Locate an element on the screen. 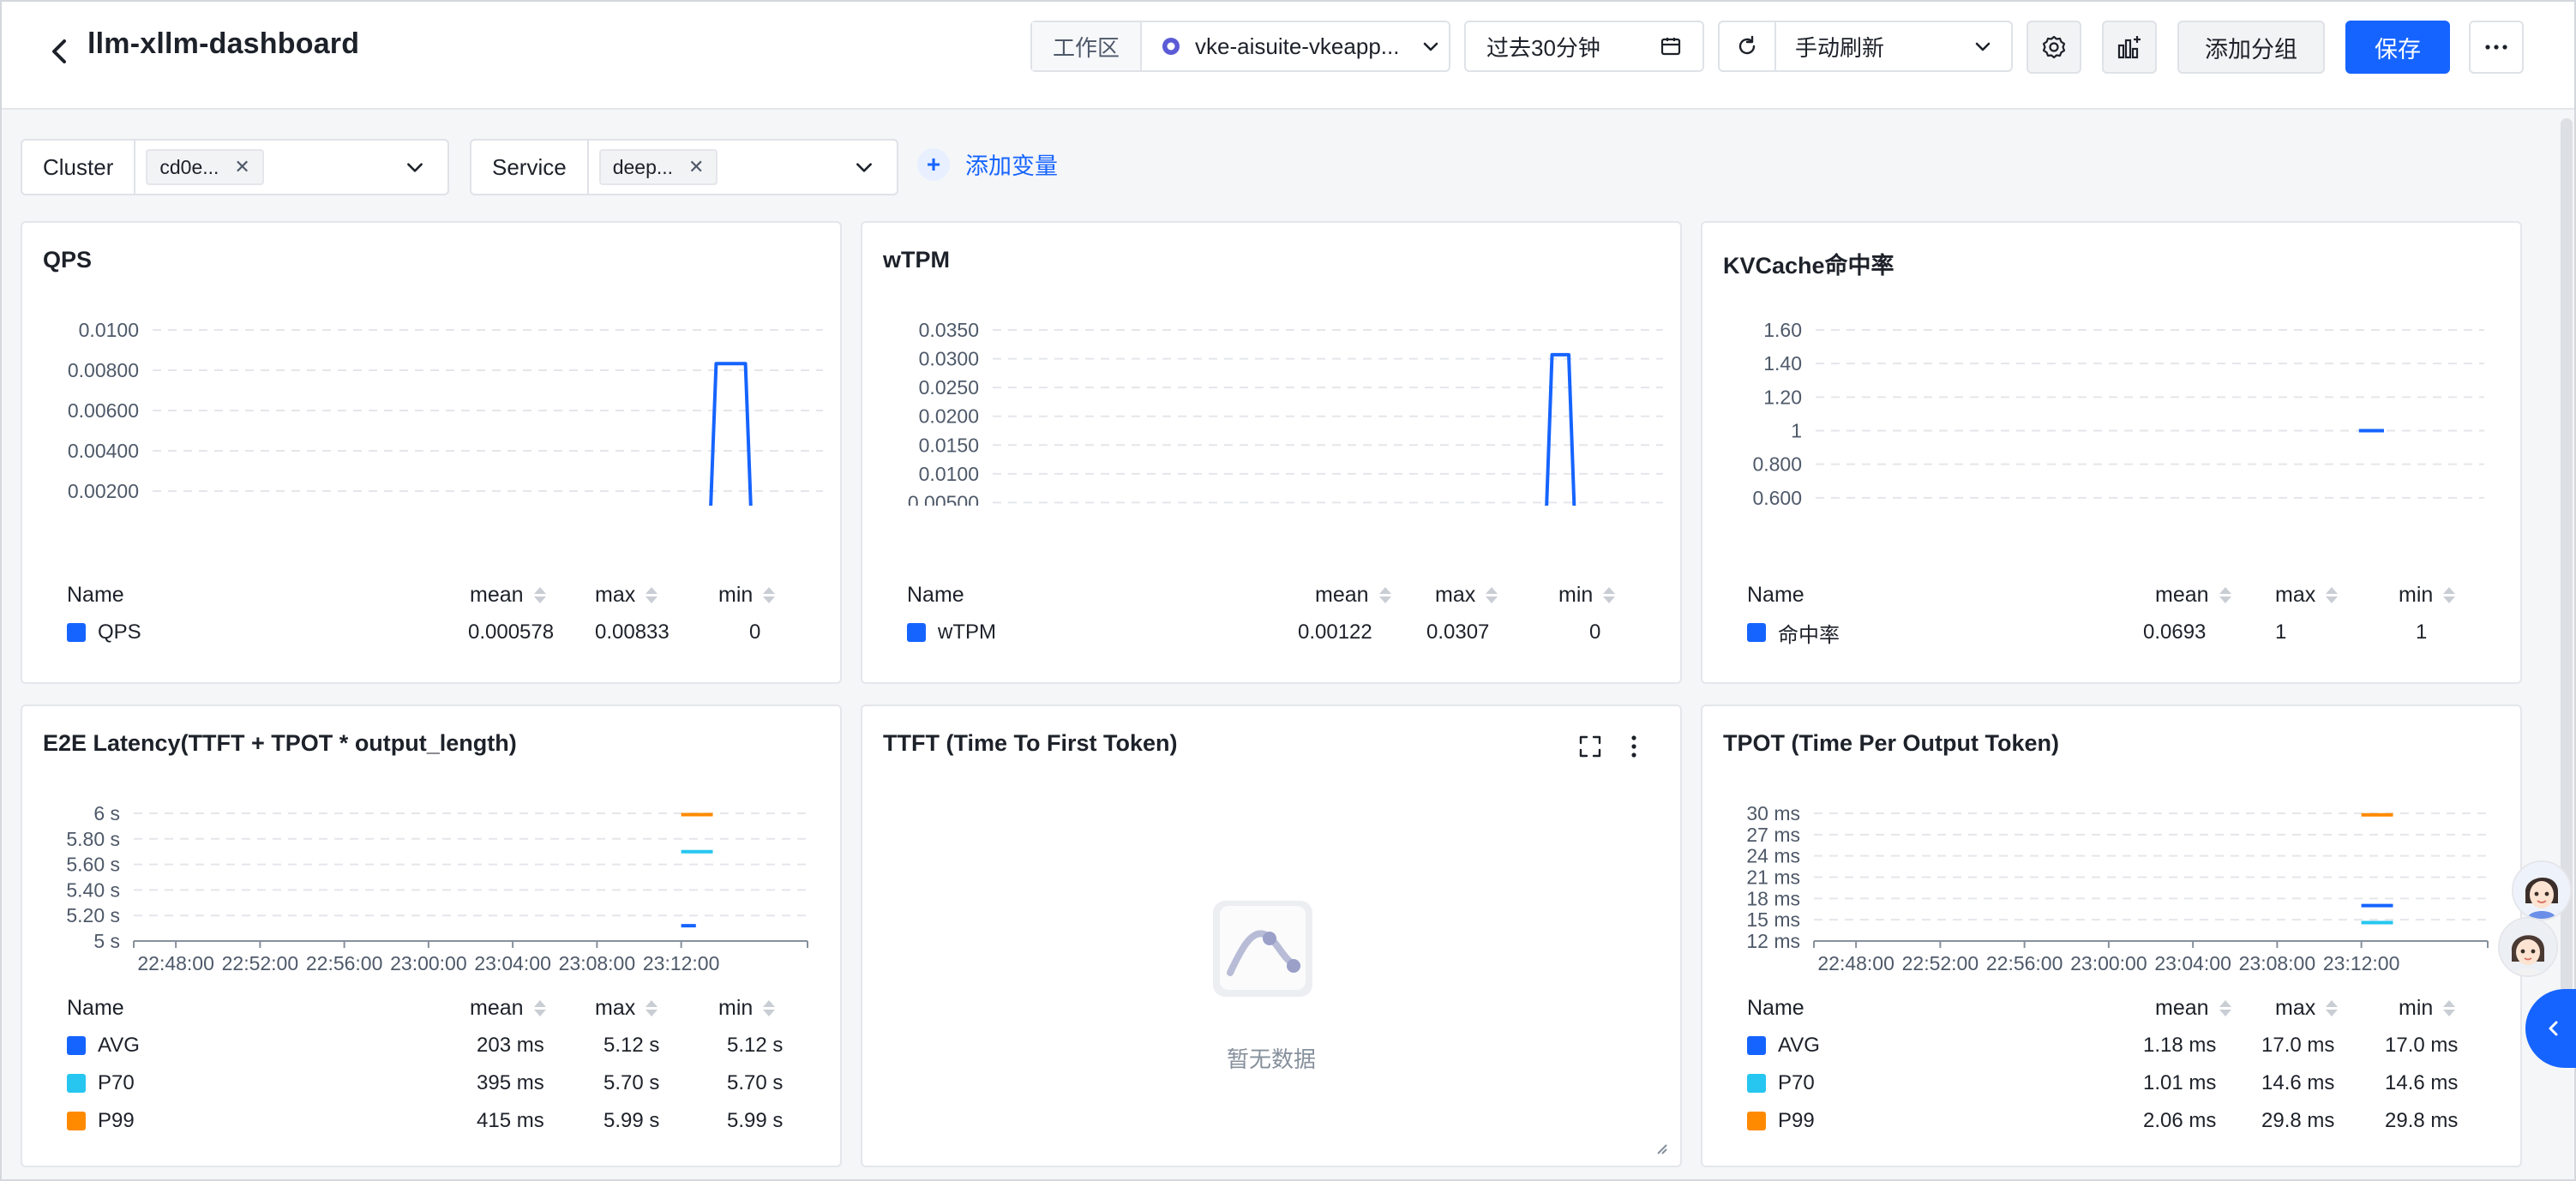 The image size is (2576, 1181). series-mean: 2.06 ms is located at coordinates (2180, 1120).